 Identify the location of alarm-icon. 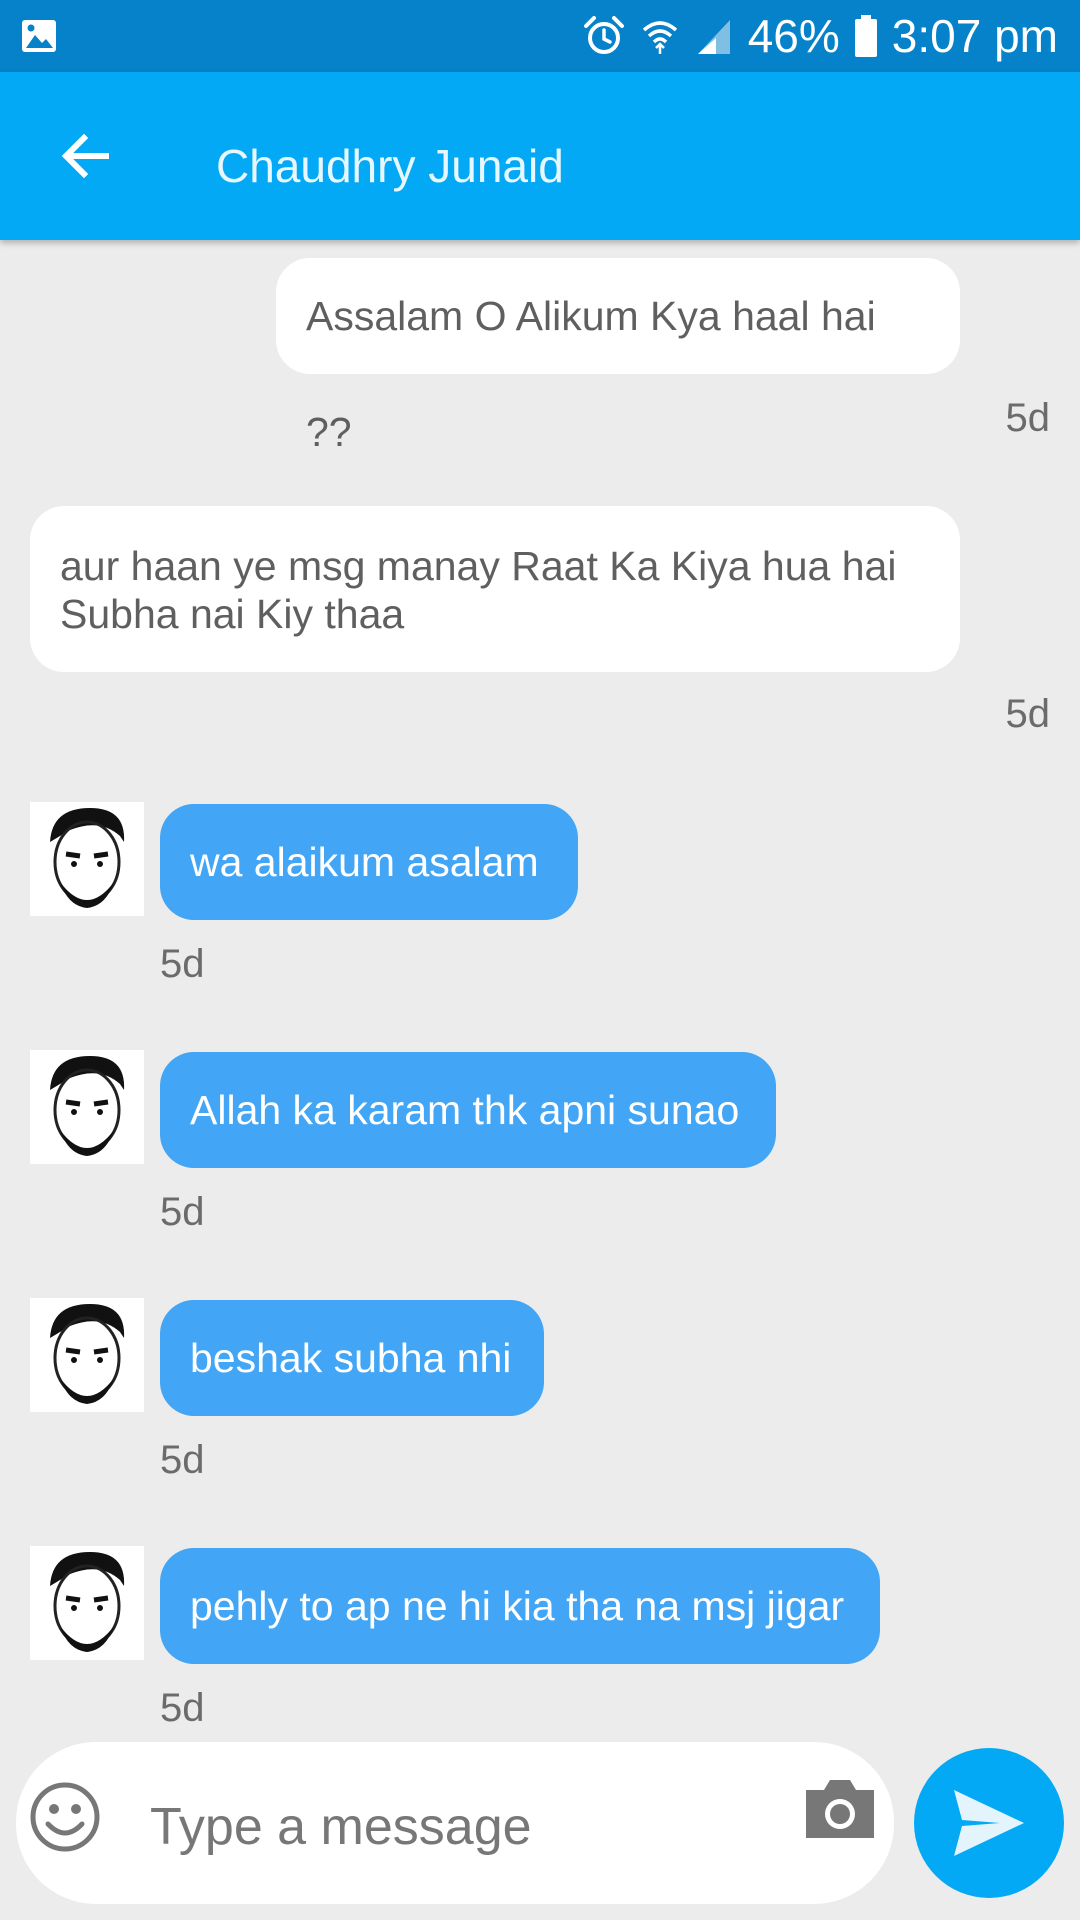
(603, 35).